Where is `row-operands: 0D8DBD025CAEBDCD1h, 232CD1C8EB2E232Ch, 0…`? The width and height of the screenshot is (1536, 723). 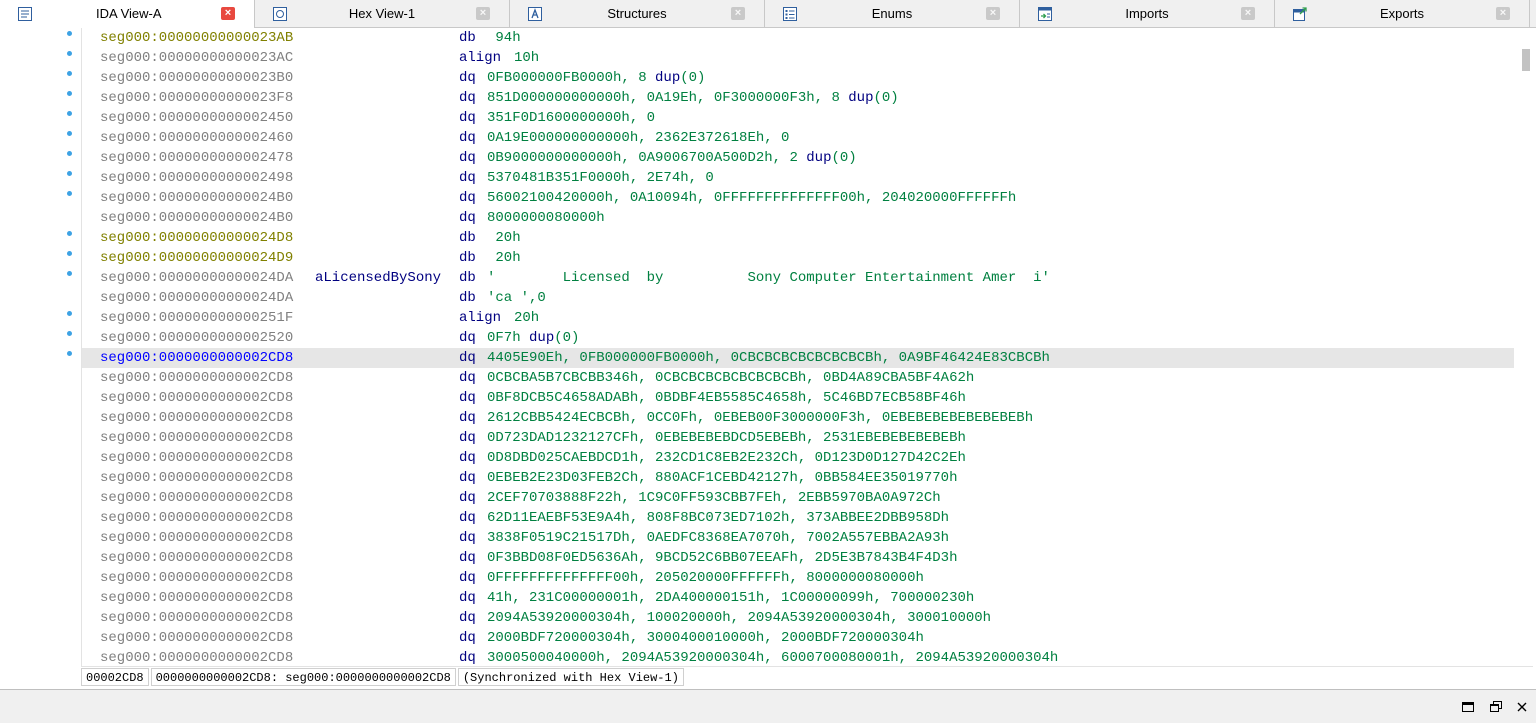
row-operands: 0D8DBD025CAEBDCD1h, 232CD1C8EB2E232Ch, 0… is located at coordinates (726, 458).